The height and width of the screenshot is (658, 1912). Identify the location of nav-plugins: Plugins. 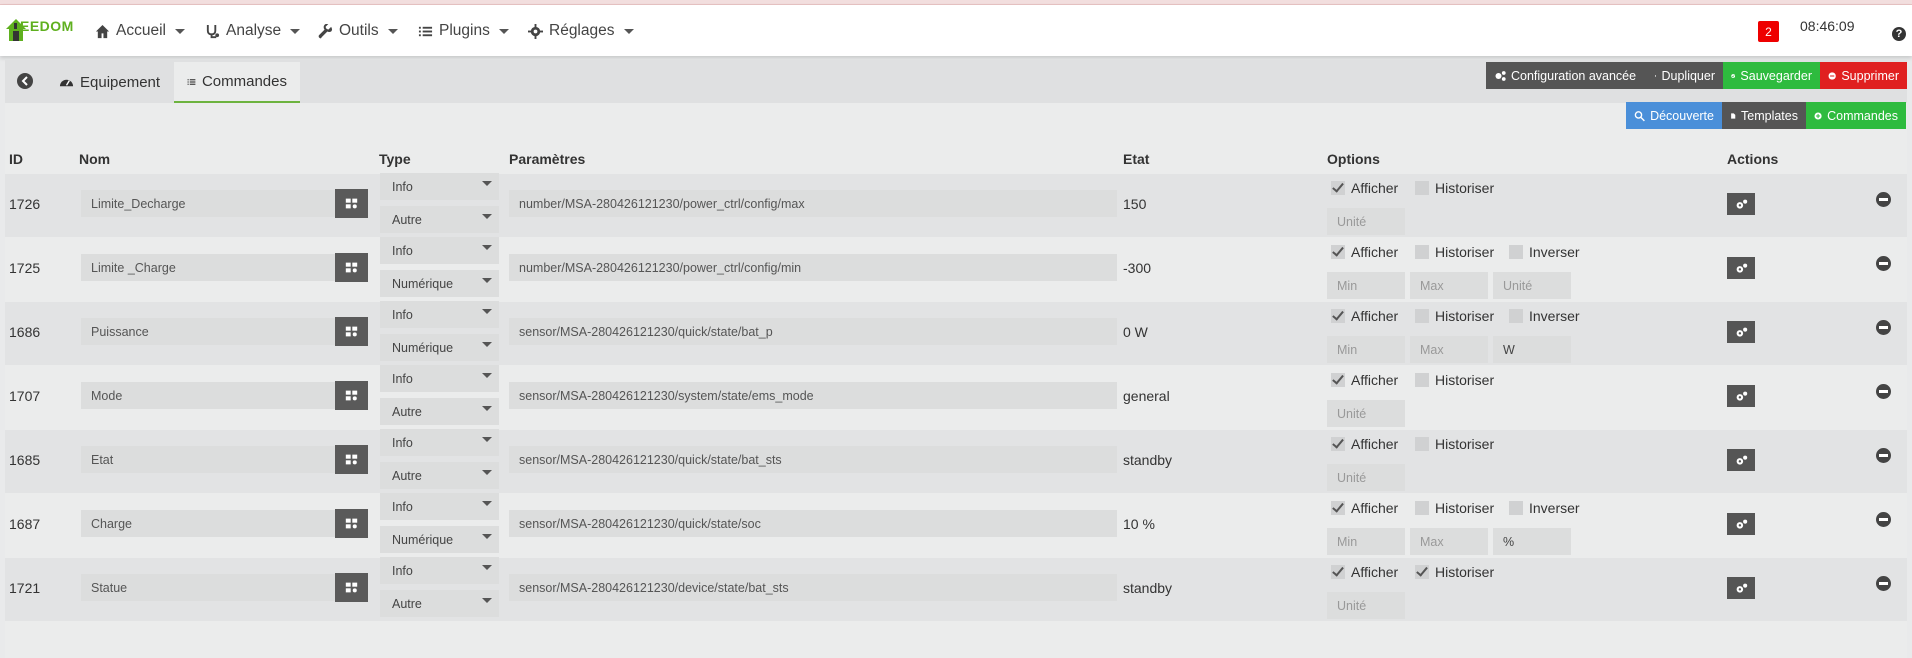
(463, 31).